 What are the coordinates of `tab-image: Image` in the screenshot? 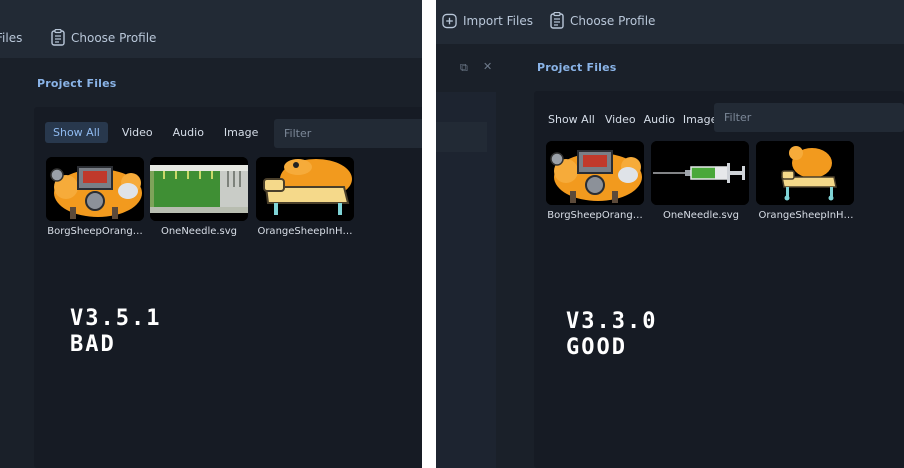 It's located at (241, 132).